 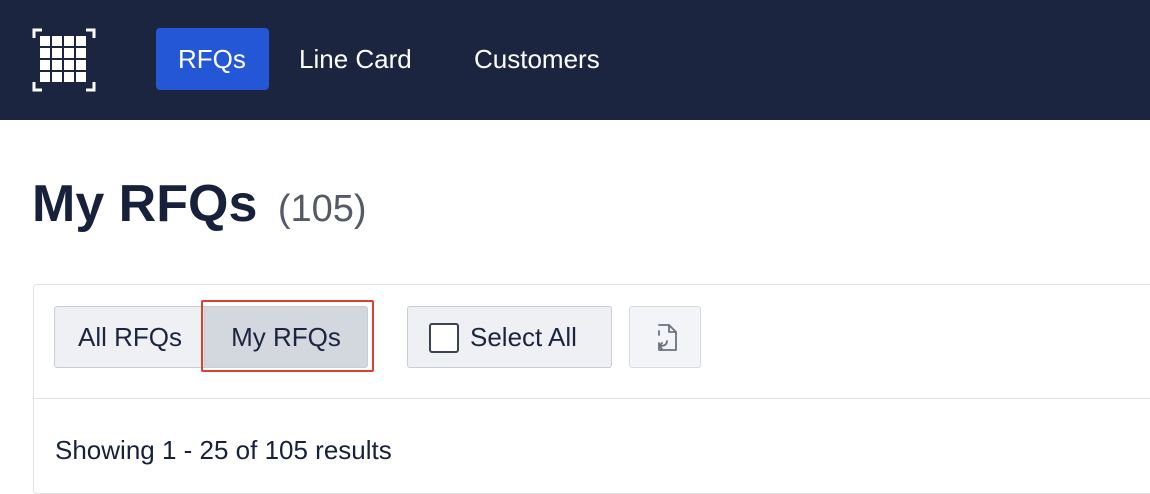 I want to click on export-button, so click(x=665, y=337).